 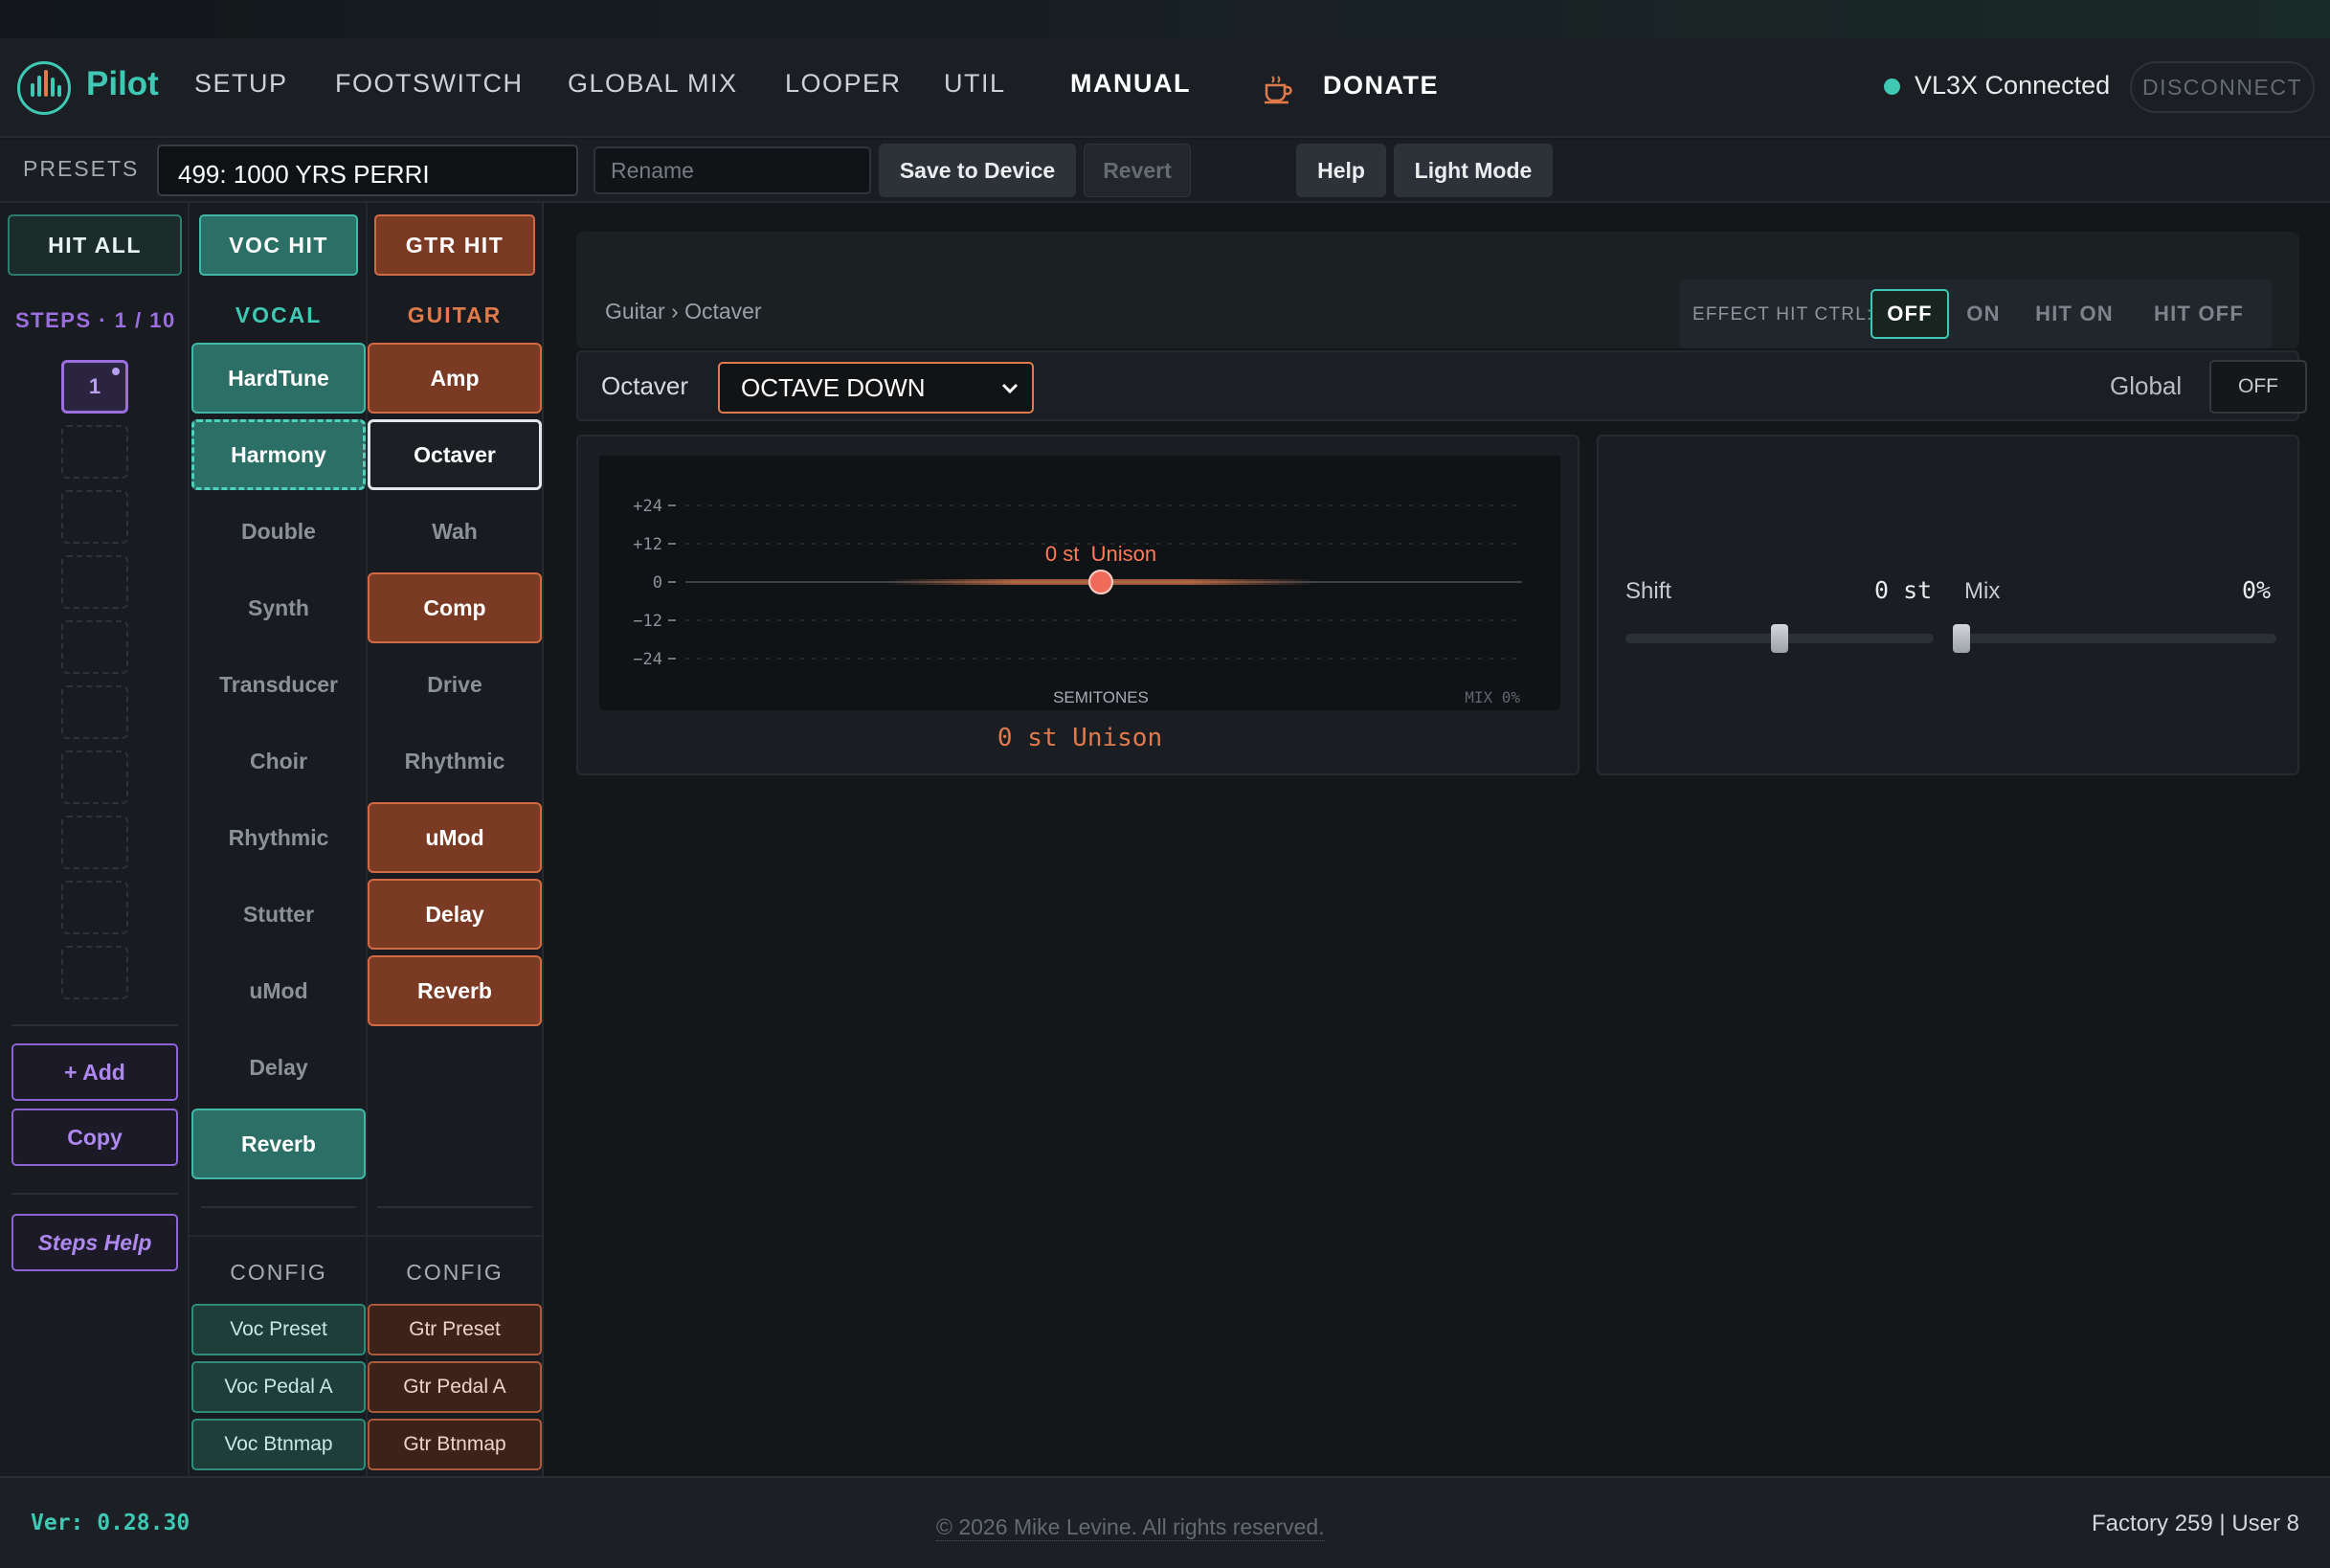 I want to click on steps-counter: STEPS · 1 / 10, so click(x=96, y=320).